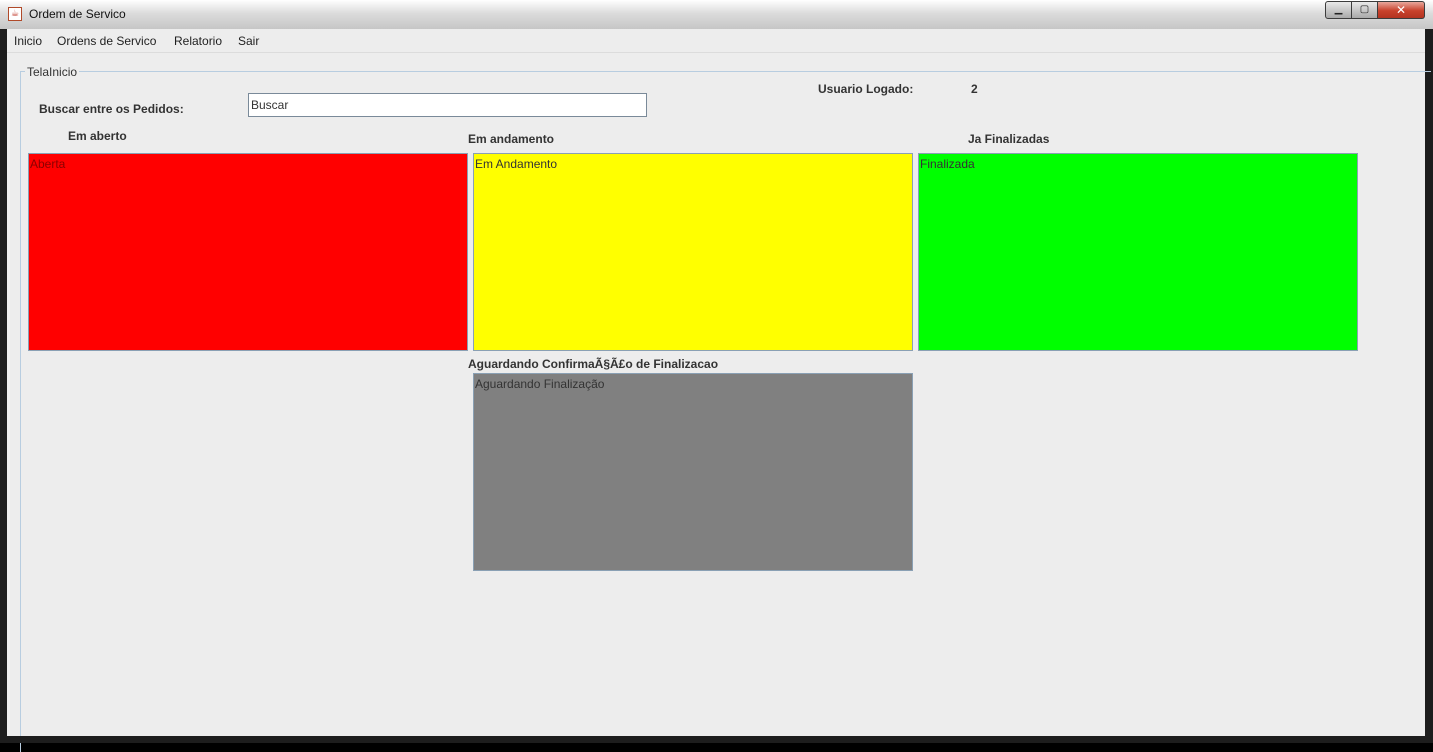  What do you see at coordinates (716, 41) in the screenshot?
I see `menu-bar: Inicio Ordens de Servico Relatorio Sair` at bounding box center [716, 41].